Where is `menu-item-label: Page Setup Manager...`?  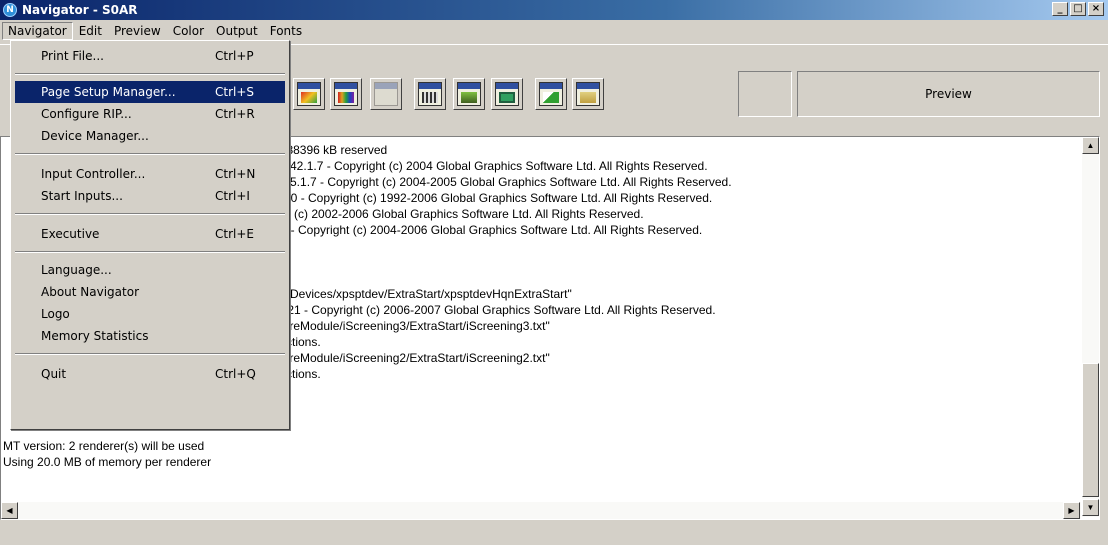
menu-item-label: Page Setup Manager... is located at coordinates (108, 92).